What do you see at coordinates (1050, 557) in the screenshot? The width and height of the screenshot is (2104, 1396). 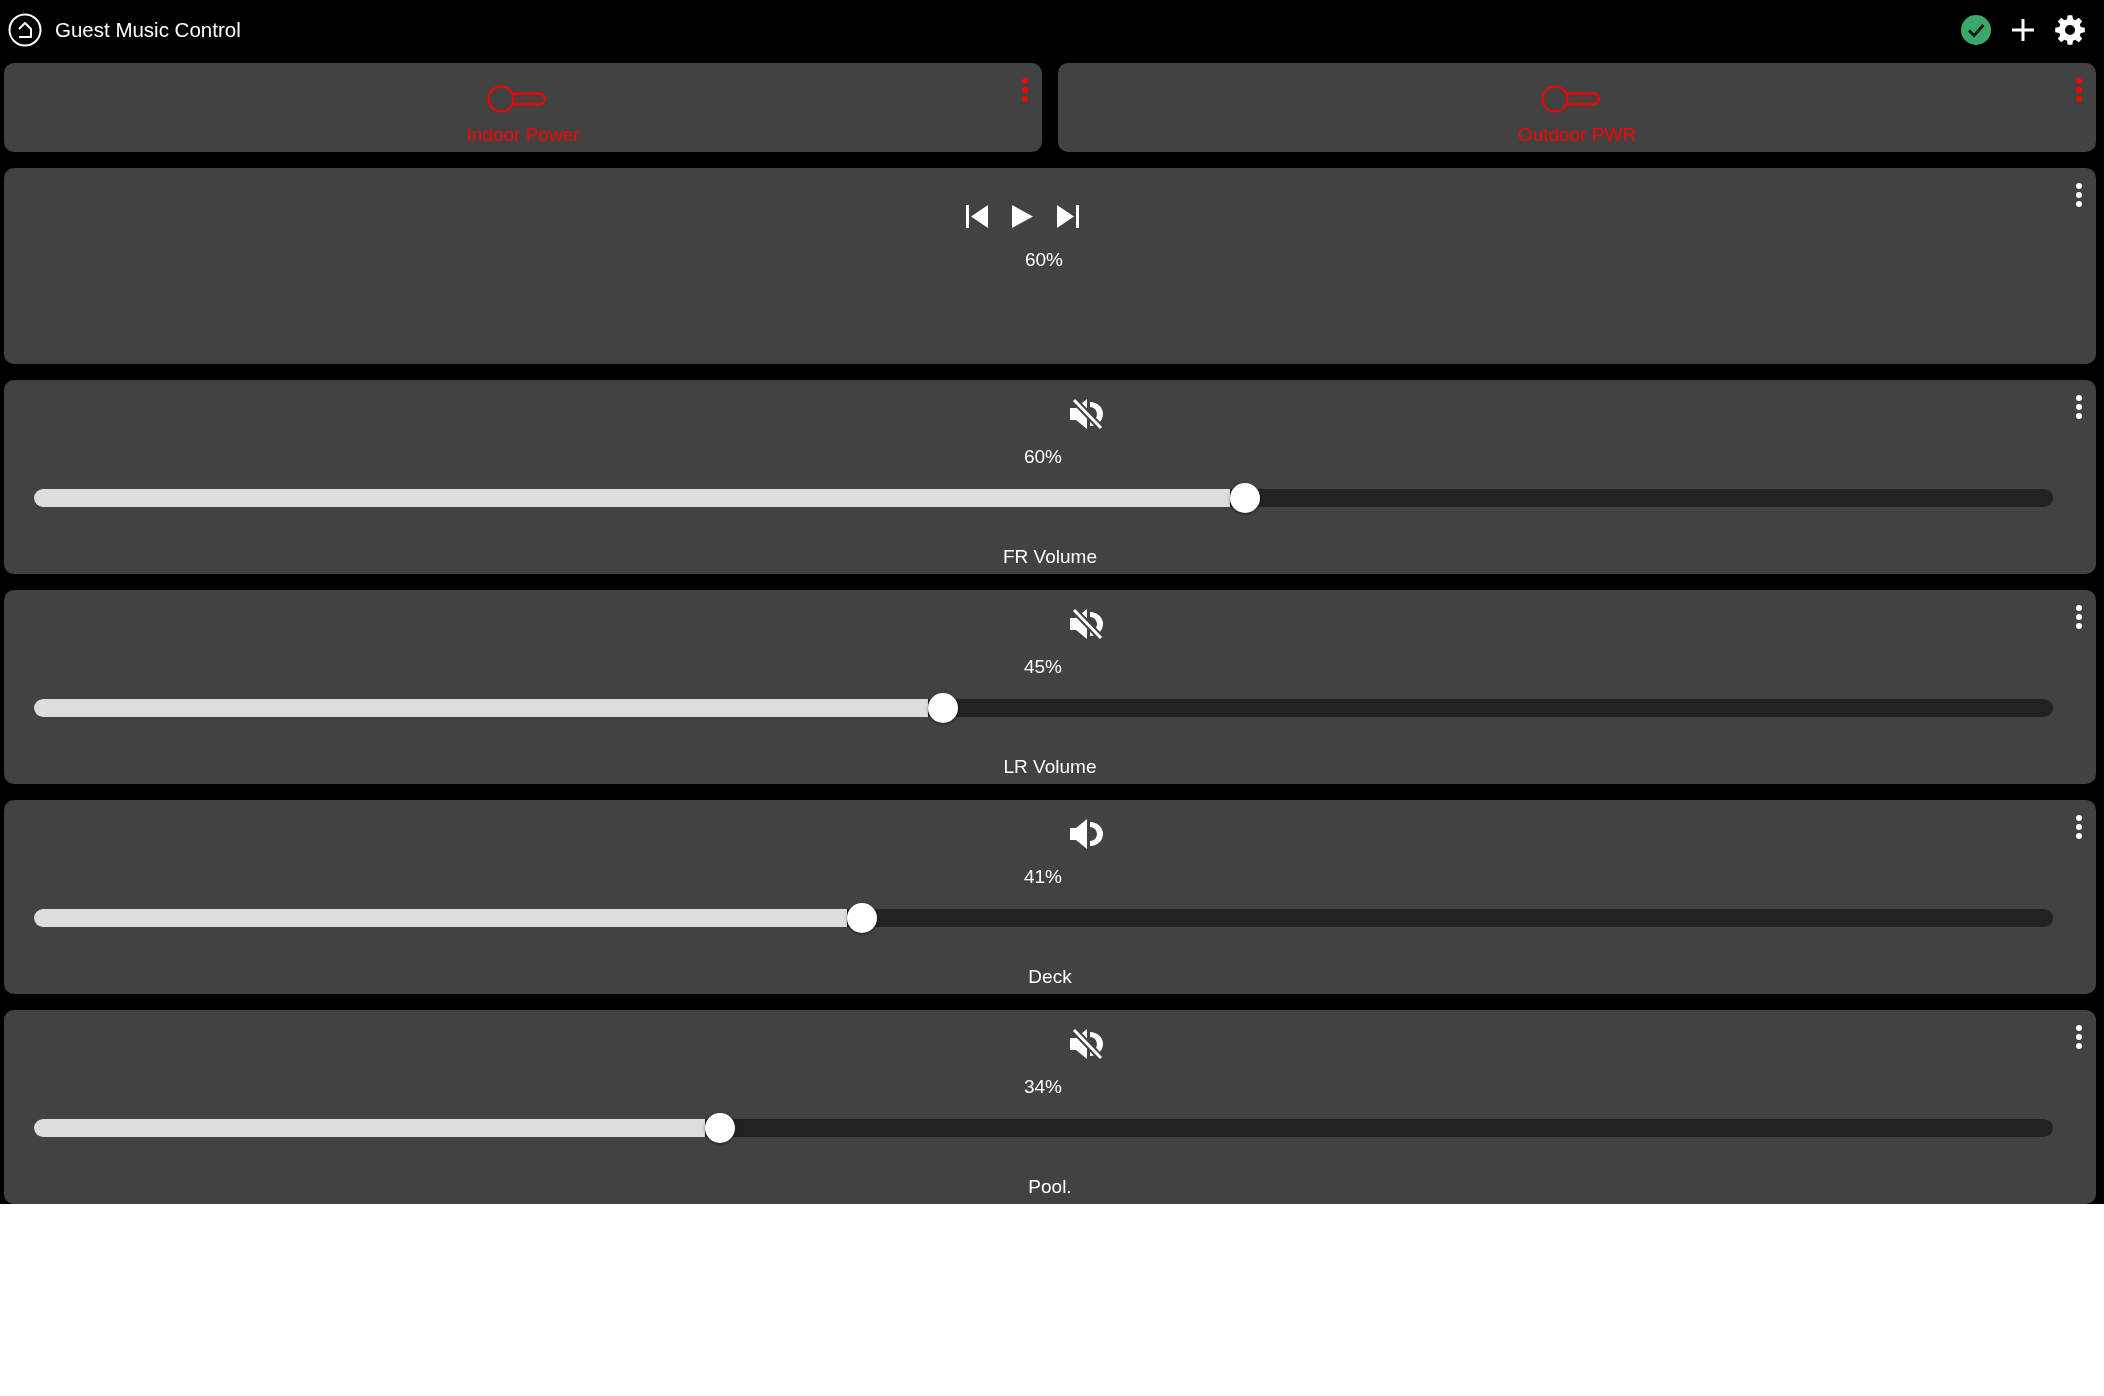 I see `volume-label: FR Volume` at bounding box center [1050, 557].